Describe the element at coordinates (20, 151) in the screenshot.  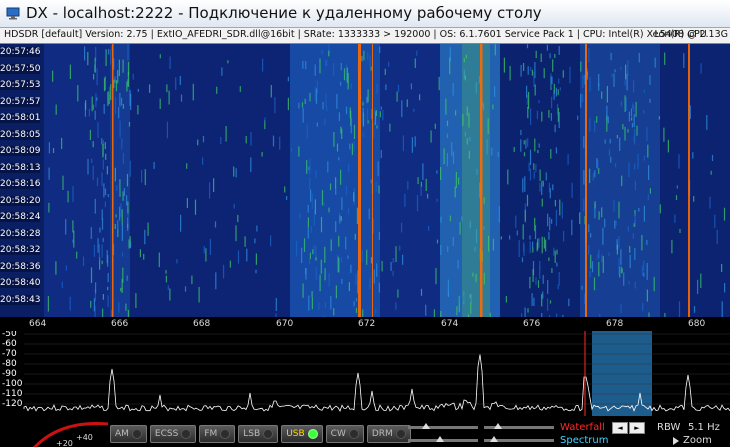
I see `timestamp-label: 20:58:09` at that location.